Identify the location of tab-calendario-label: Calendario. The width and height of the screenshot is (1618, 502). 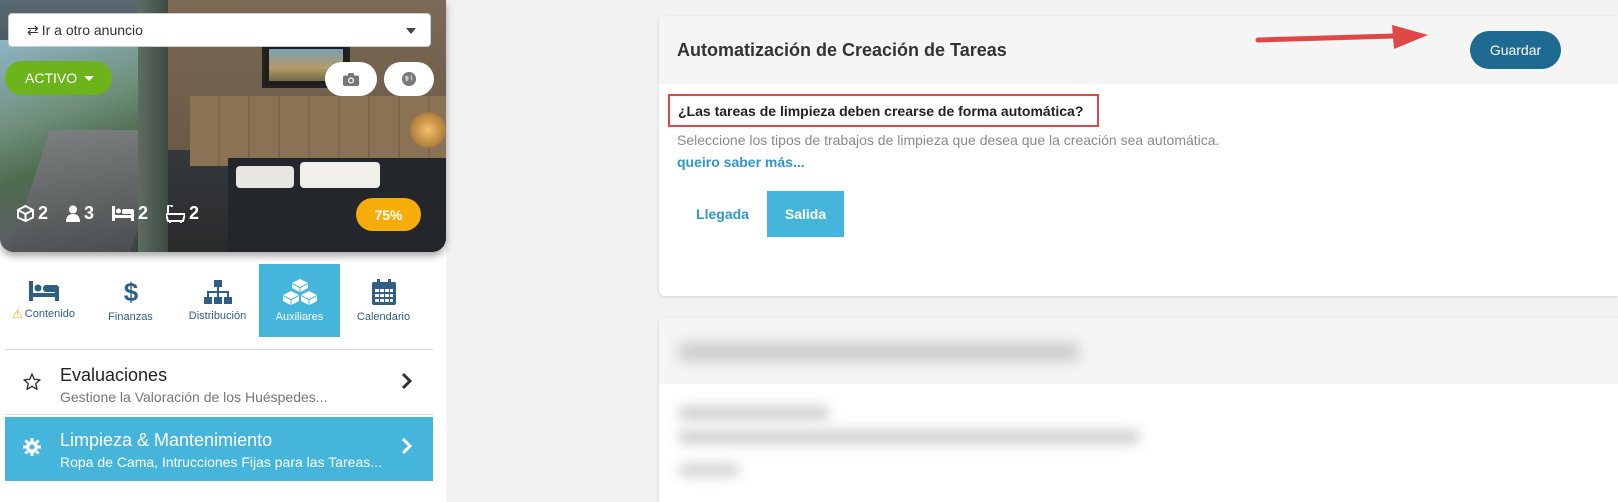
(383, 316).